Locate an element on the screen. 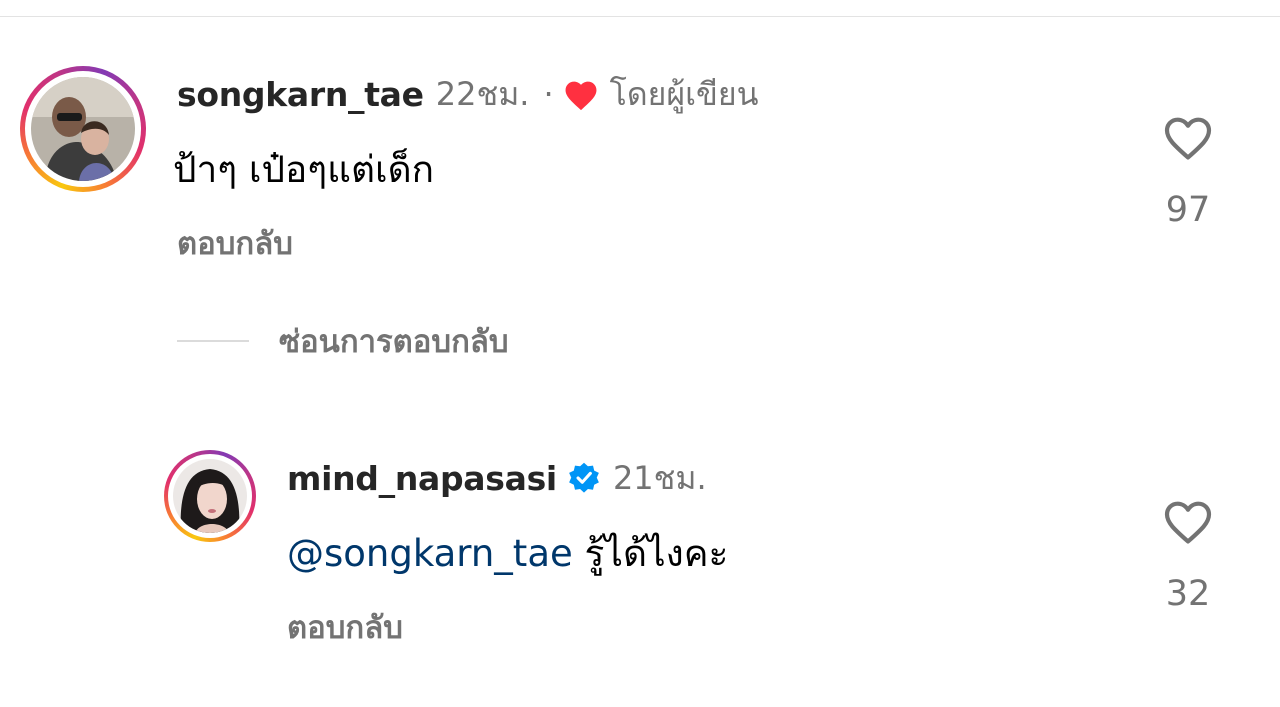  like-count: 97 is located at coordinates (1188, 210).